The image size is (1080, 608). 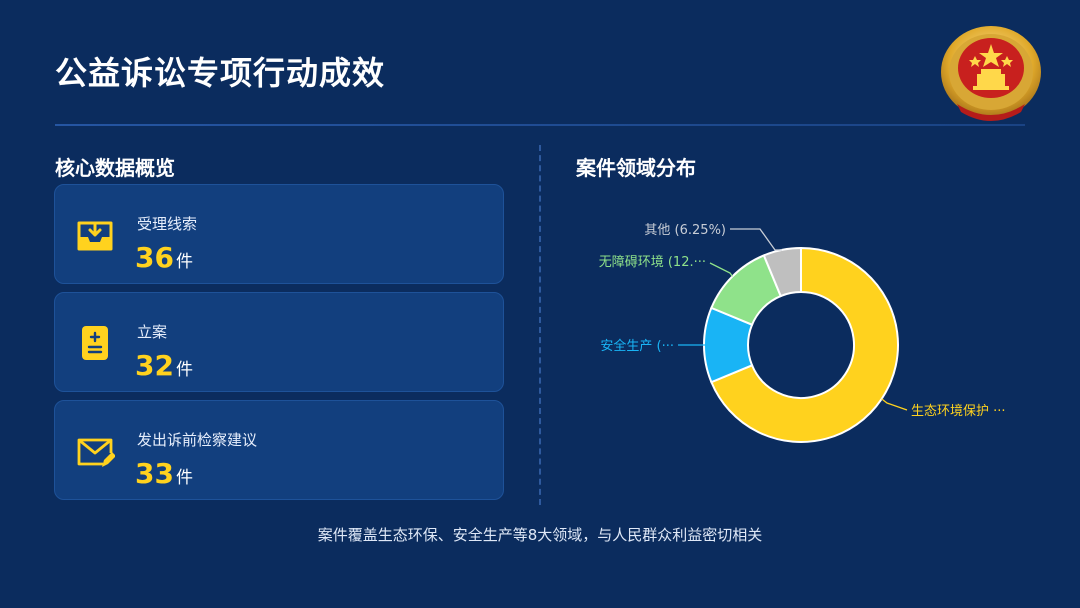 I want to click on section-divider, so click(x=540, y=325).